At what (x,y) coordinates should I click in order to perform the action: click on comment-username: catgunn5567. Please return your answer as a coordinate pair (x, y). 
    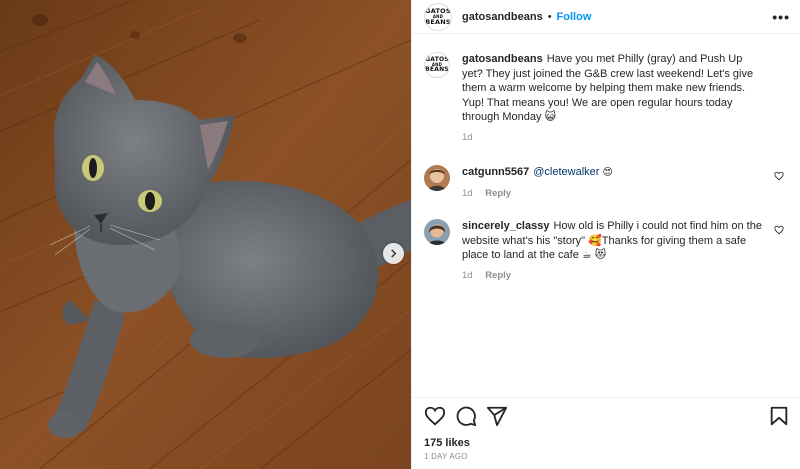
    Looking at the image, I should click on (495, 172).